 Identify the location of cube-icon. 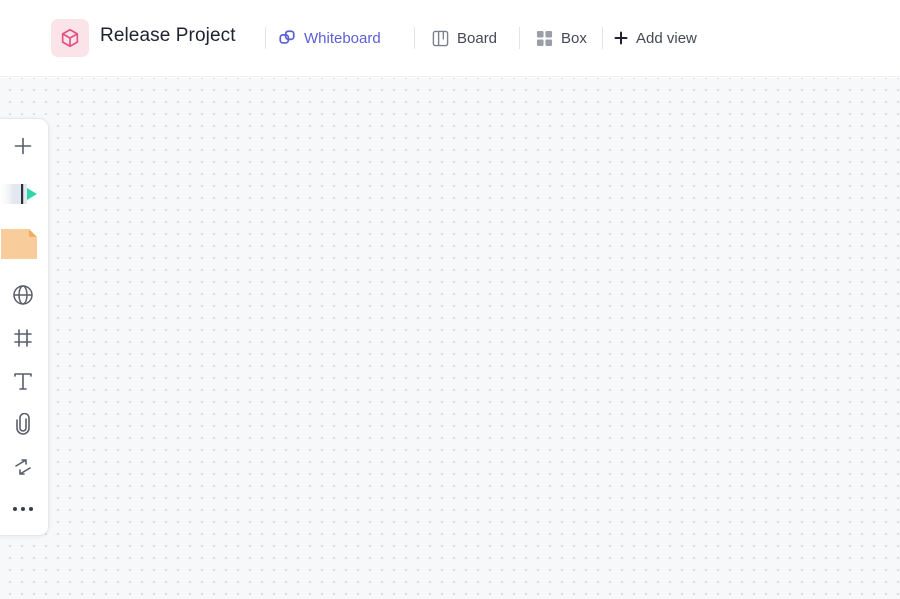
(70, 38).